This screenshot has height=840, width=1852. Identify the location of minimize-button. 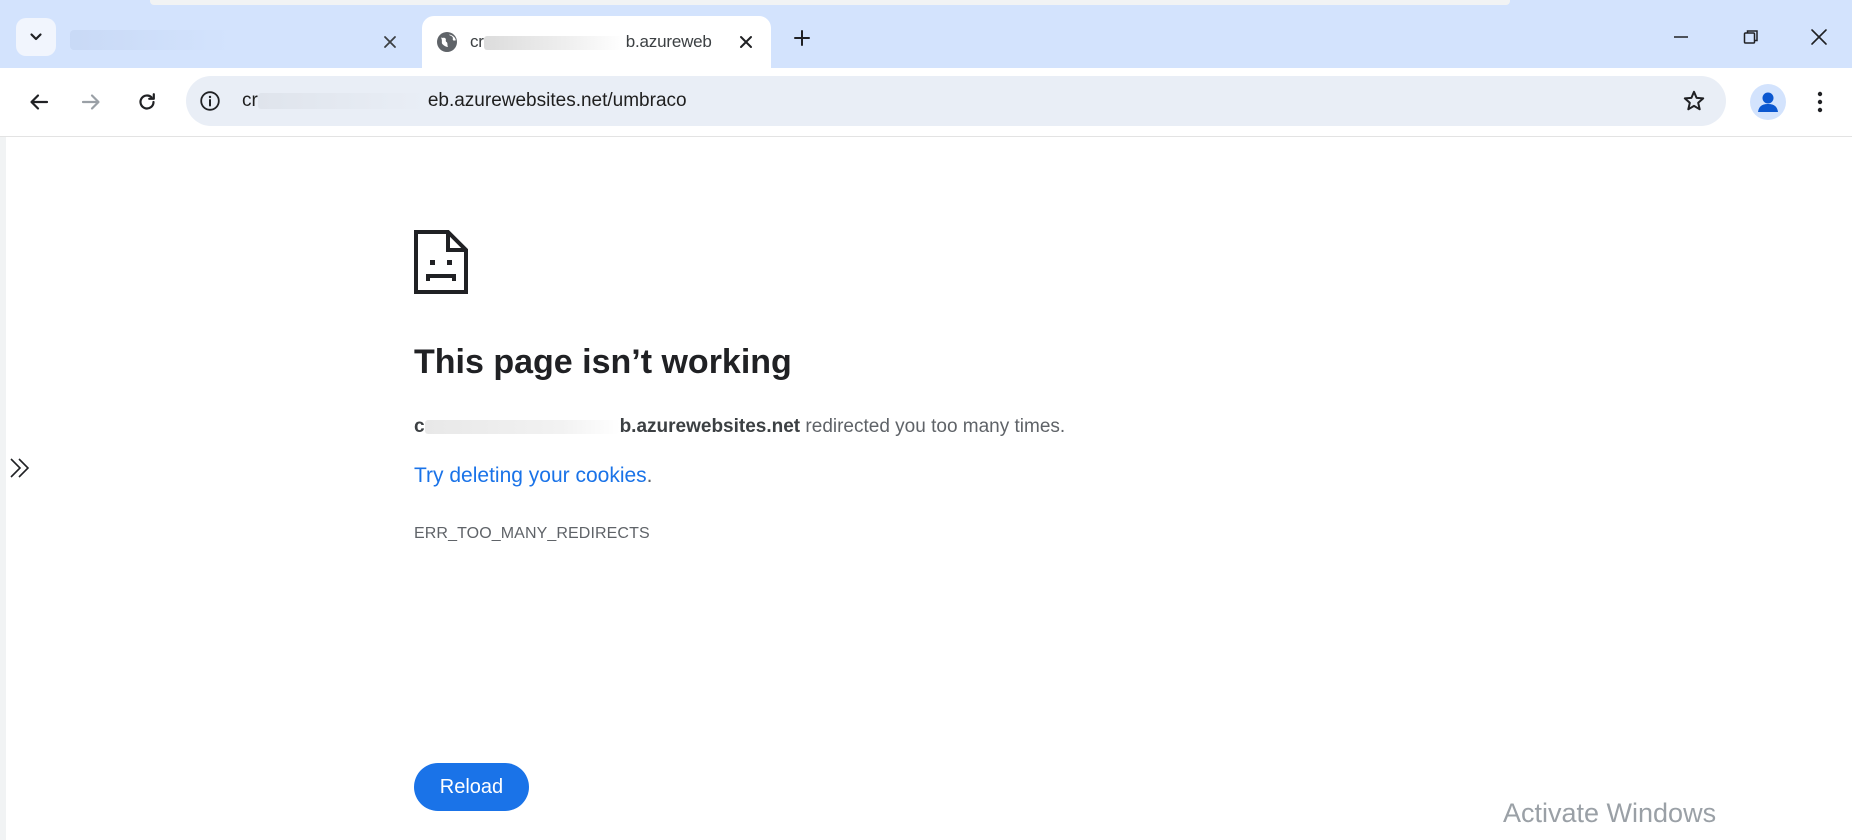
(1681, 37).